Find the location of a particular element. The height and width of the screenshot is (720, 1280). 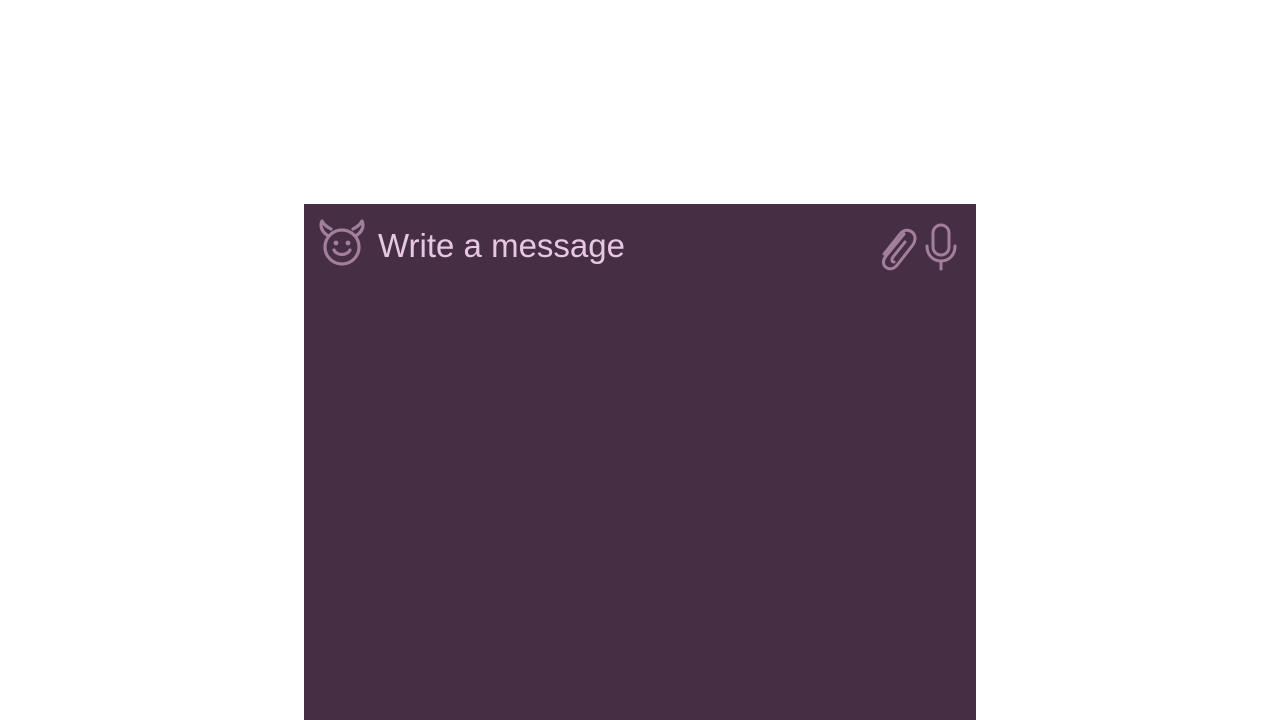

attach-button is located at coordinates (897, 247).